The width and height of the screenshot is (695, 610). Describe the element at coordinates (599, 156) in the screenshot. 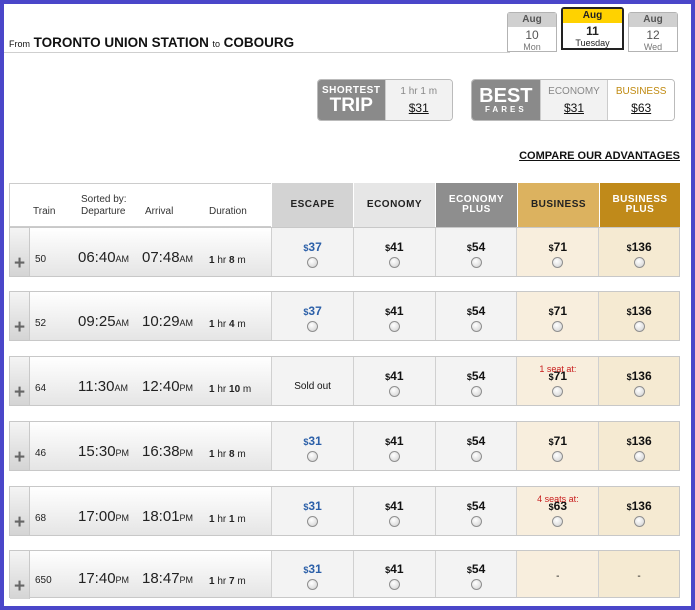

I see `compare-advantages-link: COMPARE OUR ADVANTAGES` at that location.